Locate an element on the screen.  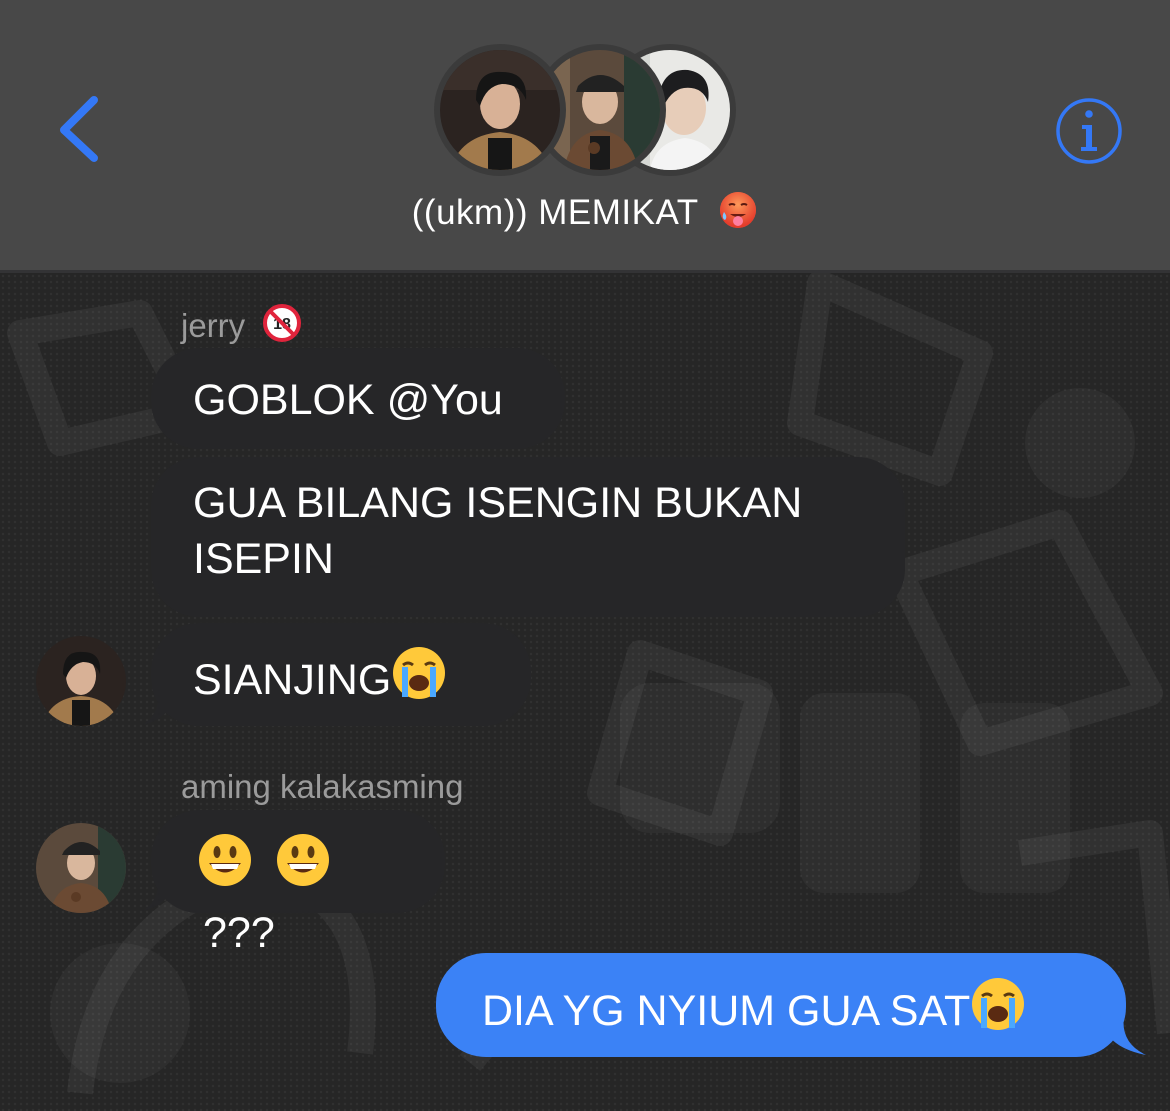
outgoing-message-bubble: DIA YG NYIUM GUA SAT is located at coordinates (781, 1005).